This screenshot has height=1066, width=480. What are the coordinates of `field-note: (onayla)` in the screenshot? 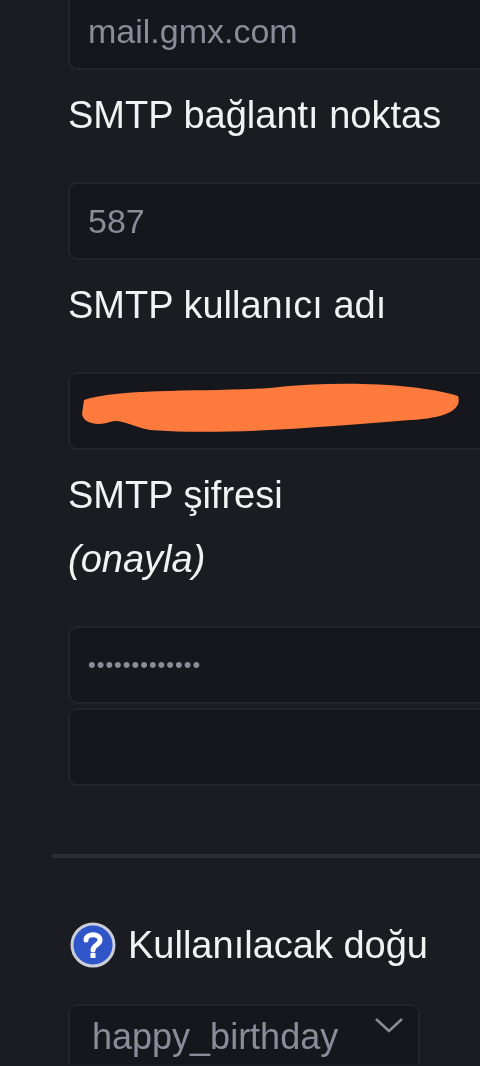 It's located at (137, 559).